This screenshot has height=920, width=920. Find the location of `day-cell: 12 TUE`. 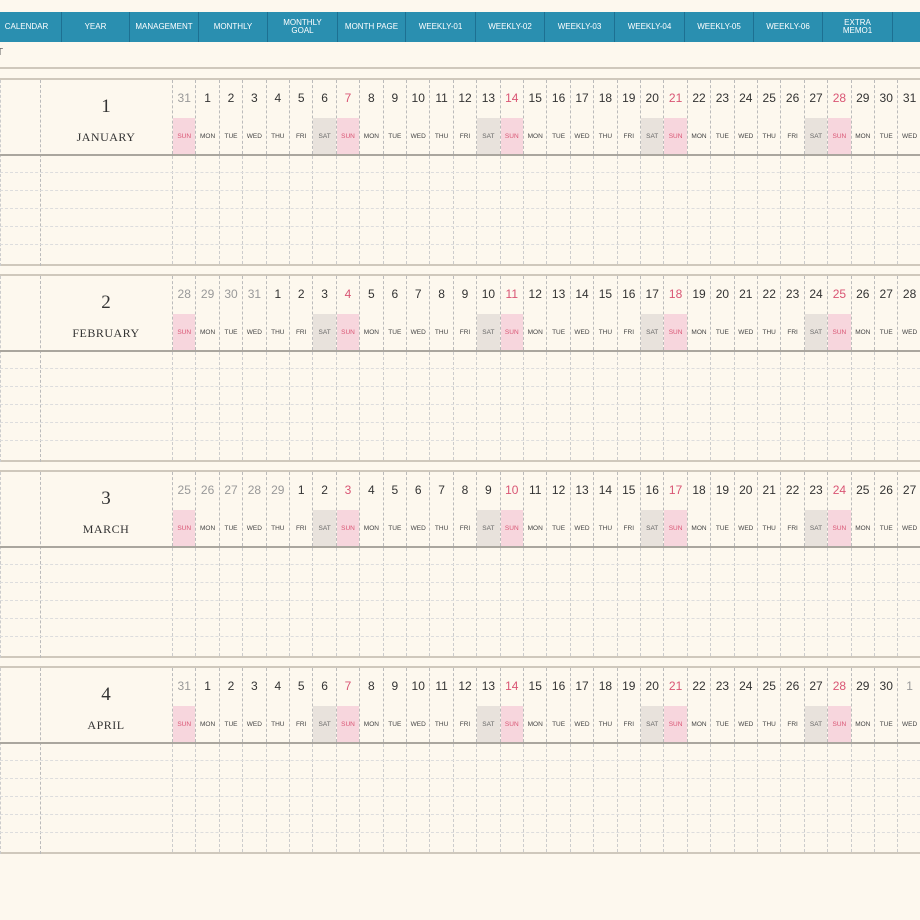

day-cell: 12 TUE is located at coordinates (557, 509).